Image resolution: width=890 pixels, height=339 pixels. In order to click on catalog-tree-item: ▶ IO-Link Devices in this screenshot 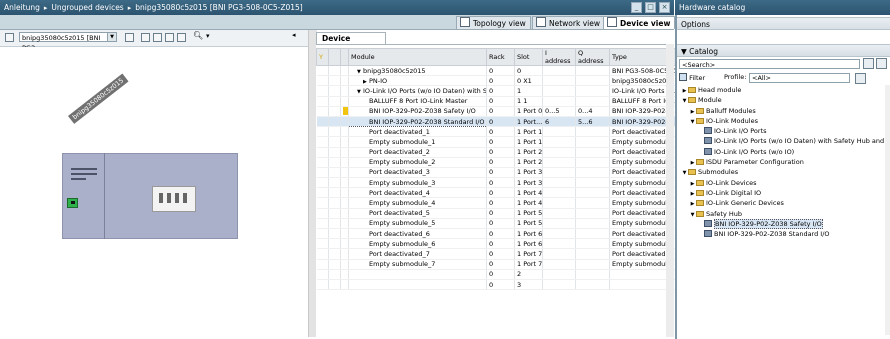, I will do `click(783, 183)`.